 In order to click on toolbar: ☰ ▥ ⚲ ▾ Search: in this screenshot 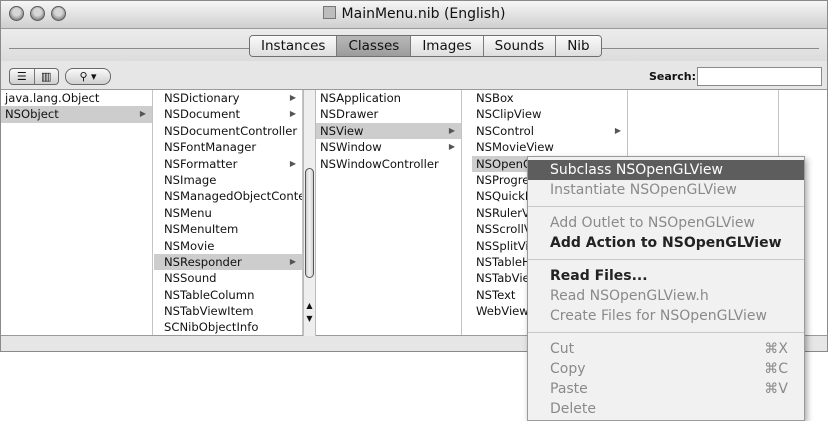, I will do `click(414, 75)`.